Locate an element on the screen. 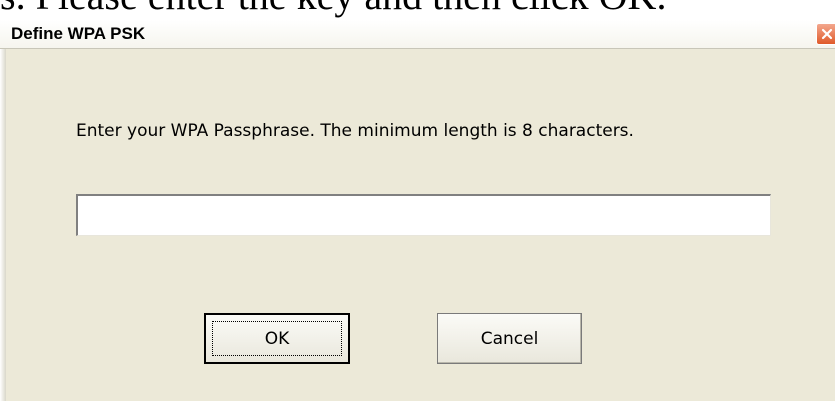 The height and width of the screenshot is (401, 835). title-bar: Define WPA PSK is located at coordinates (417, 34).